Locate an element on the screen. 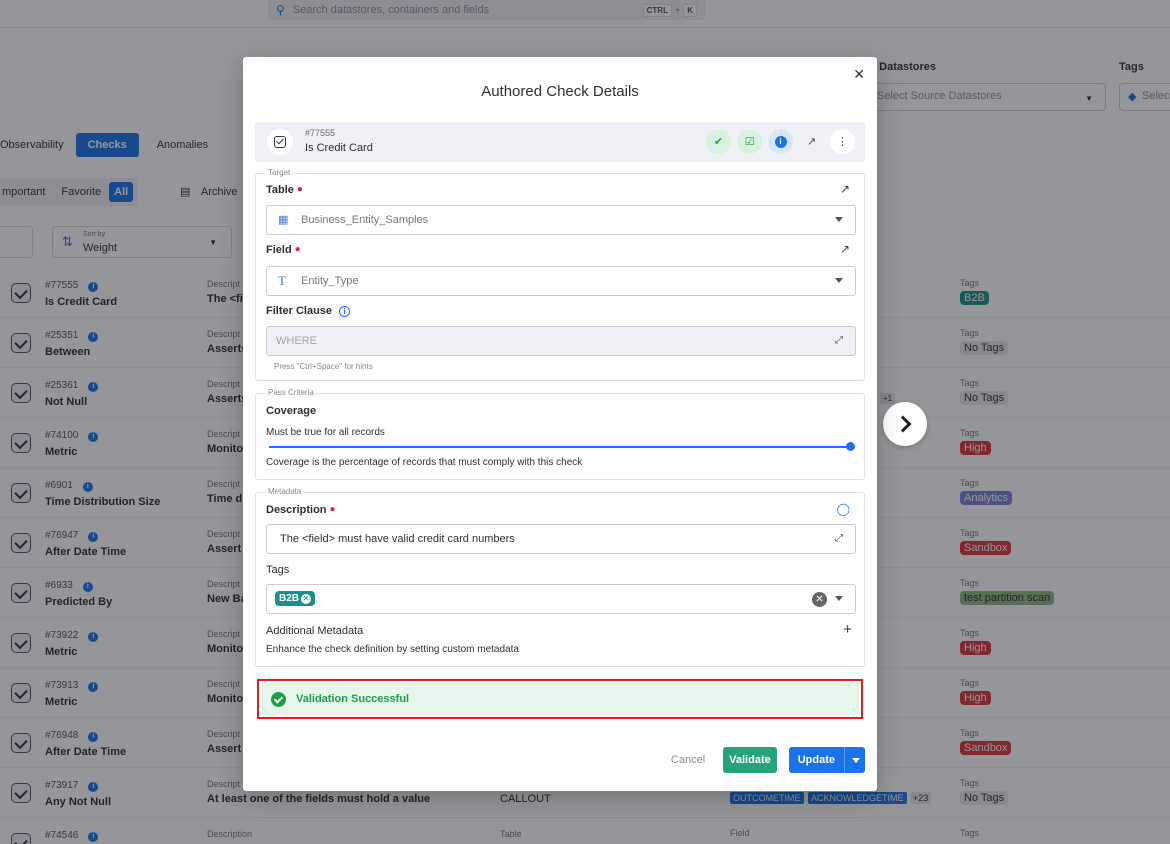 This screenshot has height=844, width=1170. more-options-icon: ⋮ is located at coordinates (842, 141).